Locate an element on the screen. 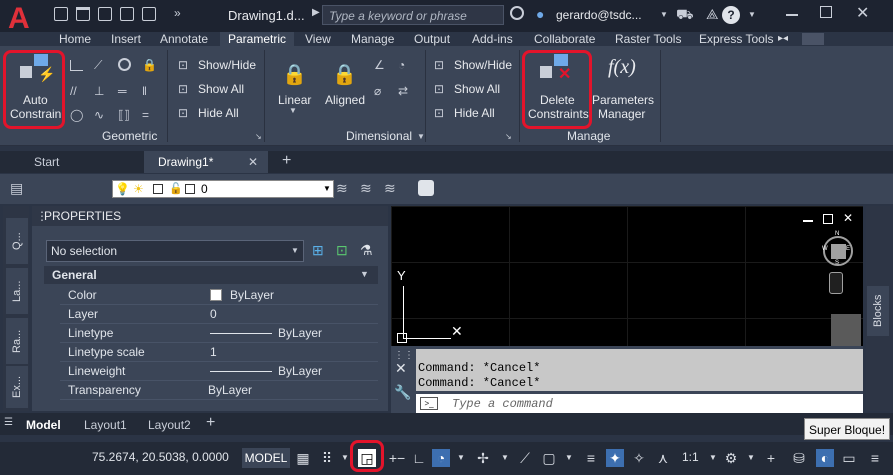 This screenshot has height=475, width=893. symmetric-icon: ⟦⟧ is located at coordinates (124, 115).